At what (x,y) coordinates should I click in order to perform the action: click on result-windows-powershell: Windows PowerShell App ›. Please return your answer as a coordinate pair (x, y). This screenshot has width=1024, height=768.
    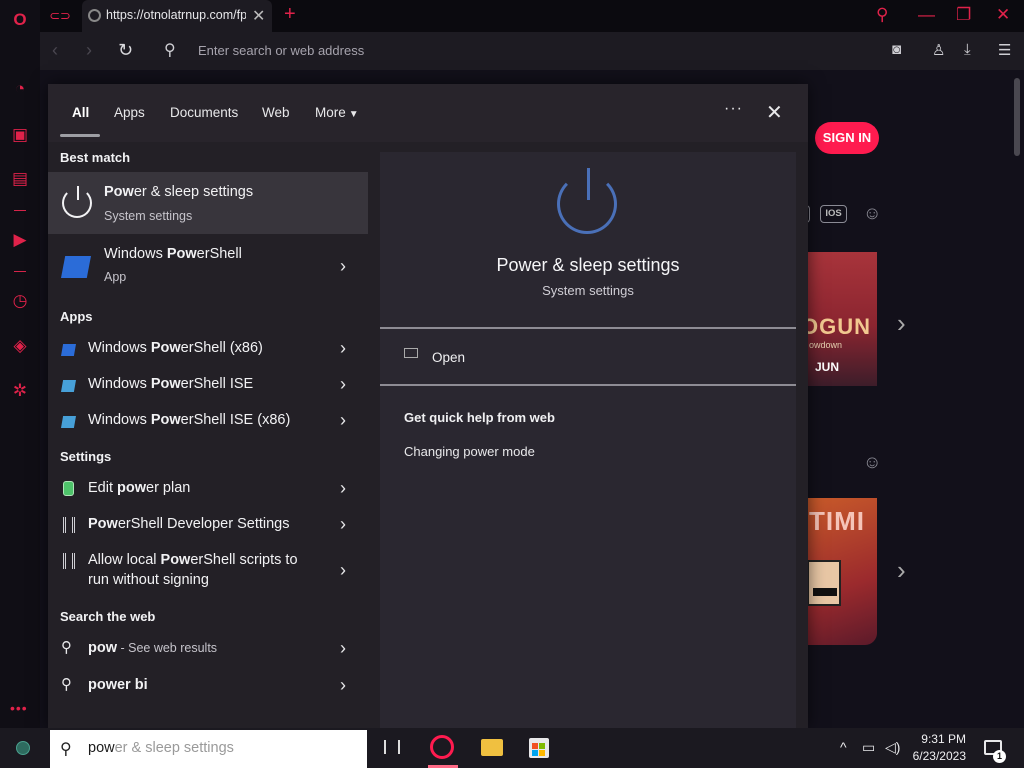
    Looking at the image, I should click on (208, 266).